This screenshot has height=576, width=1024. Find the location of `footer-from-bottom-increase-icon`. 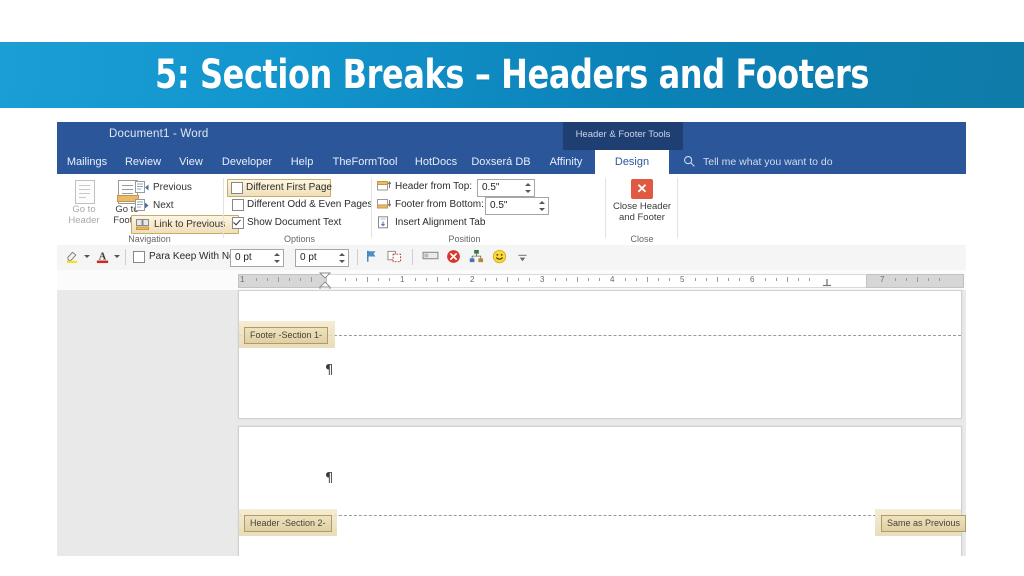

footer-from-bottom-increase-icon is located at coordinates (541, 202).